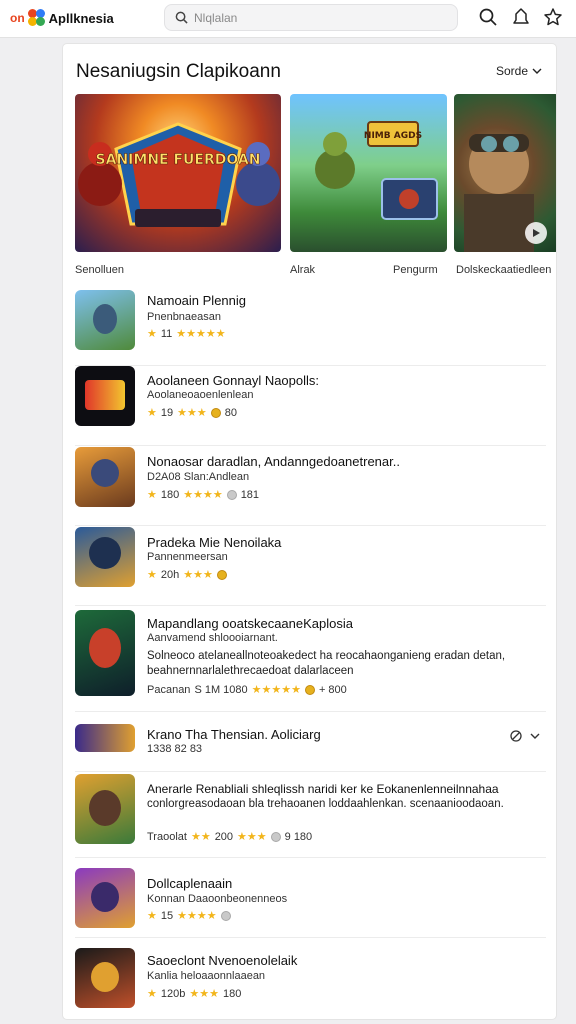  I want to click on rating-value: 120b, so click(173, 993).